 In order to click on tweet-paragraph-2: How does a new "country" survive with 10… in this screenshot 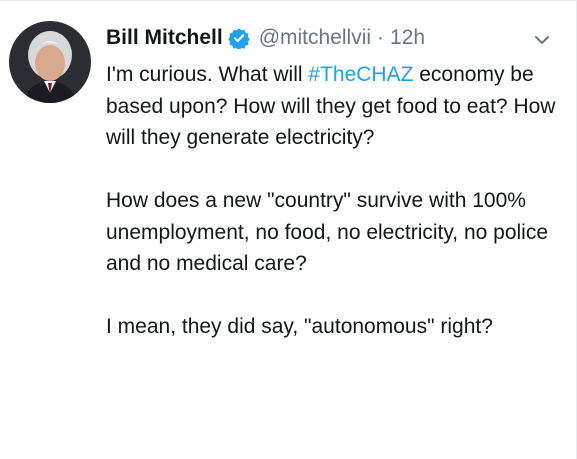, I will do `click(327, 232)`.